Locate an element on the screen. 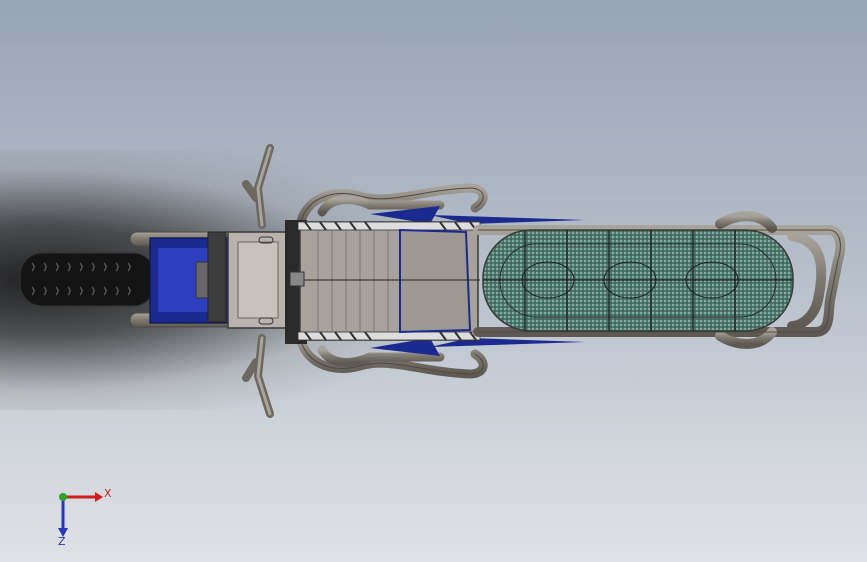 The width and height of the screenshot is (867, 562). y-axis-dot is located at coordinates (63, 497).